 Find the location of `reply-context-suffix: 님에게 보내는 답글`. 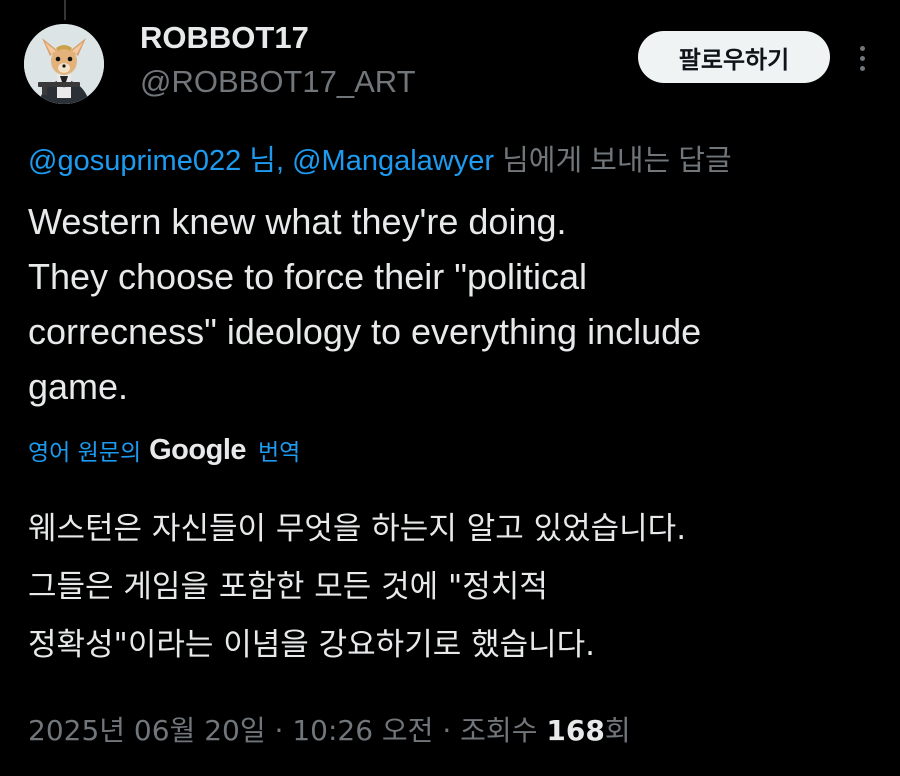

reply-context-suffix: 님에게 보내는 답글 is located at coordinates (617, 161).